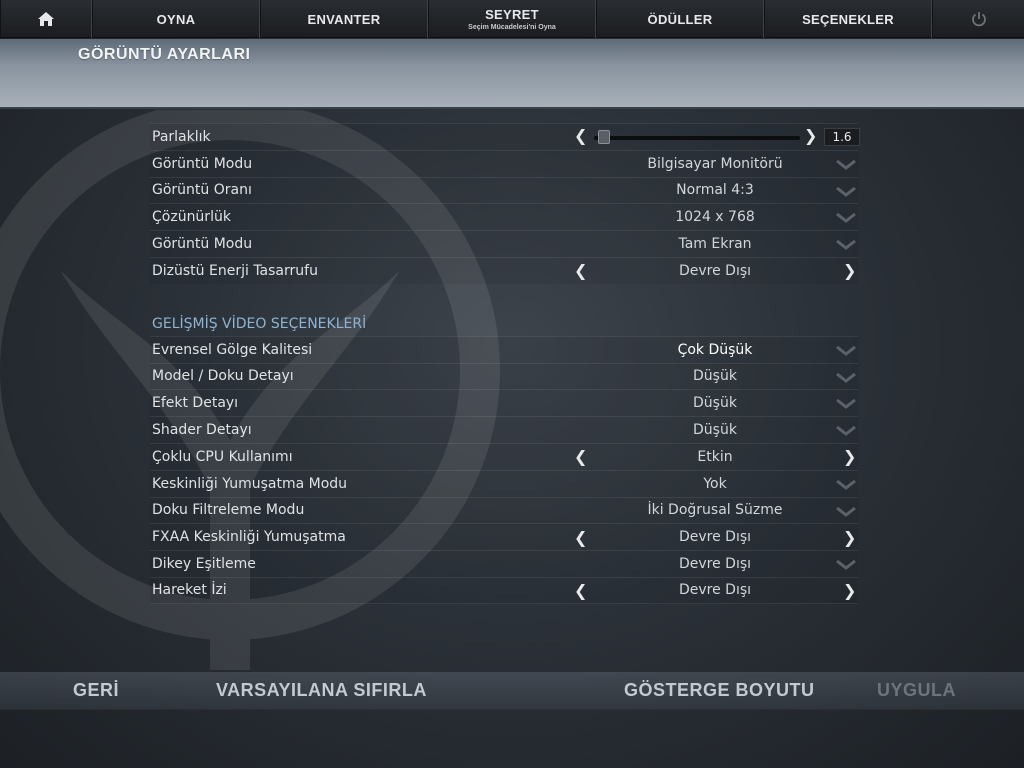 The height and width of the screenshot is (768, 1024). I want to click on nav-options-label: SEÇENEKLER, so click(848, 19).